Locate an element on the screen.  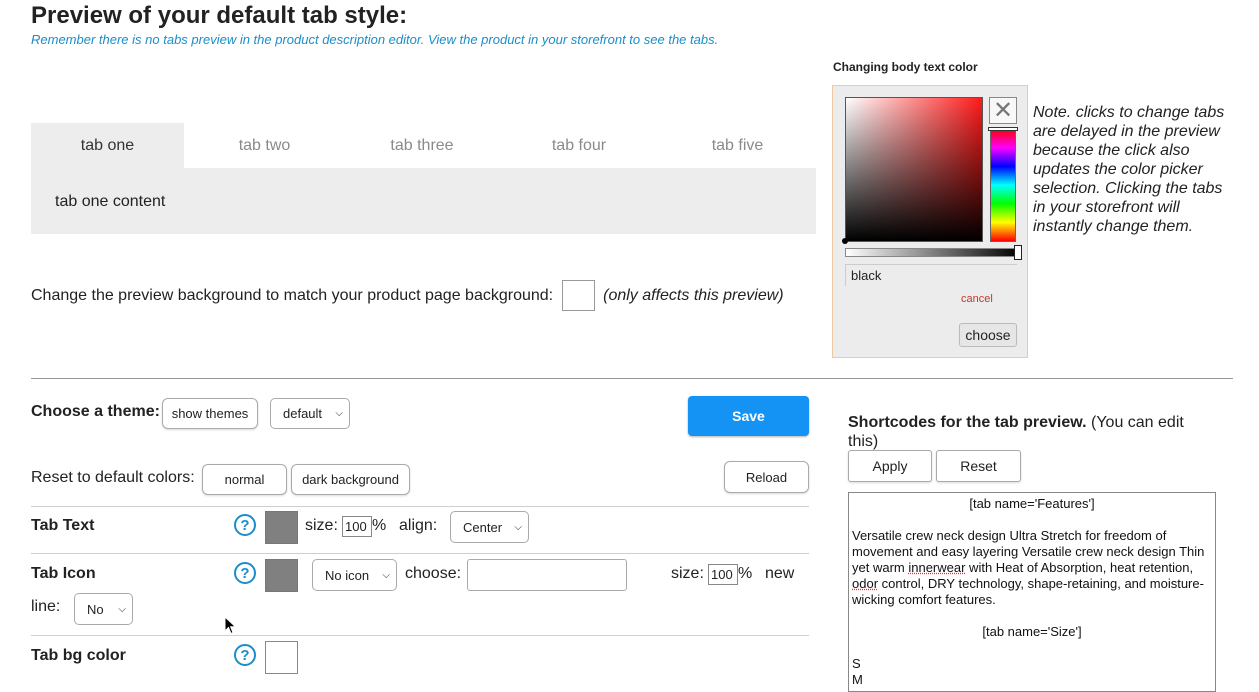
paragraph-text: with Heat of Absorption, heat retention, is located at coordinates (1079, 567).